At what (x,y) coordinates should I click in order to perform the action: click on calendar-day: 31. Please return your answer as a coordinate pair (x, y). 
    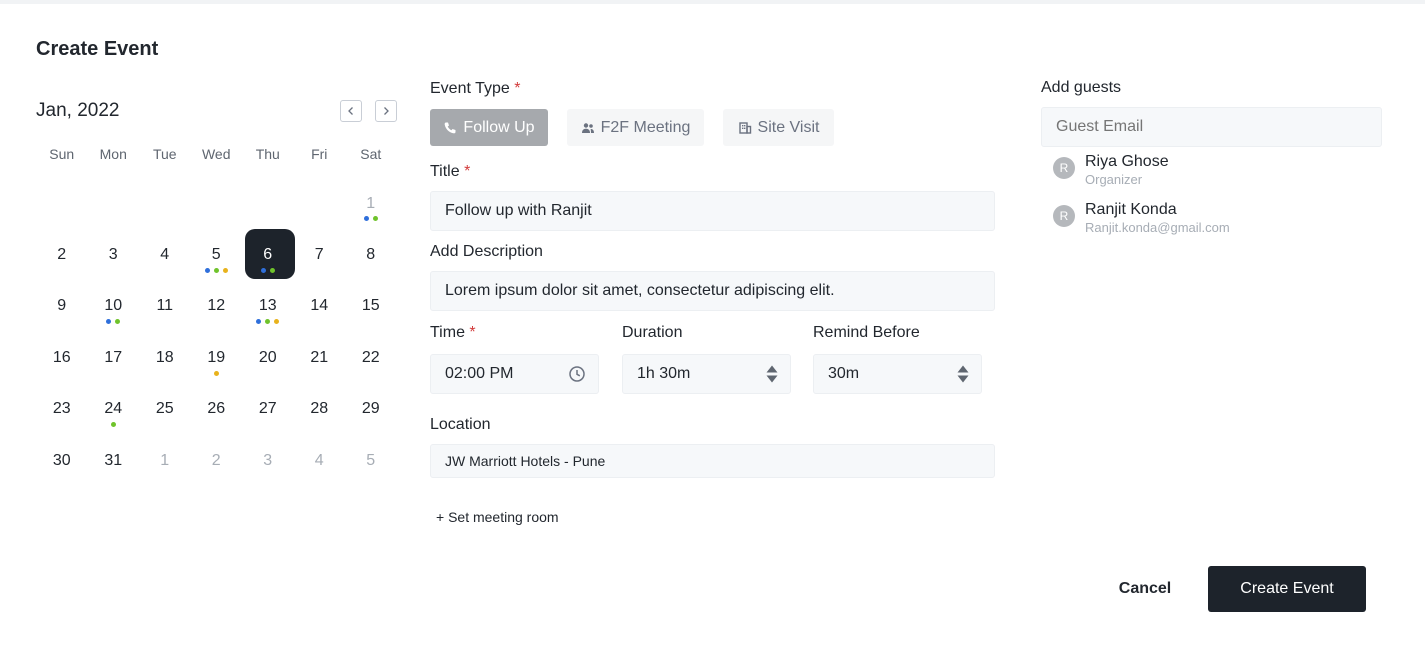
    Looking at the image, I should click on (114, 460).